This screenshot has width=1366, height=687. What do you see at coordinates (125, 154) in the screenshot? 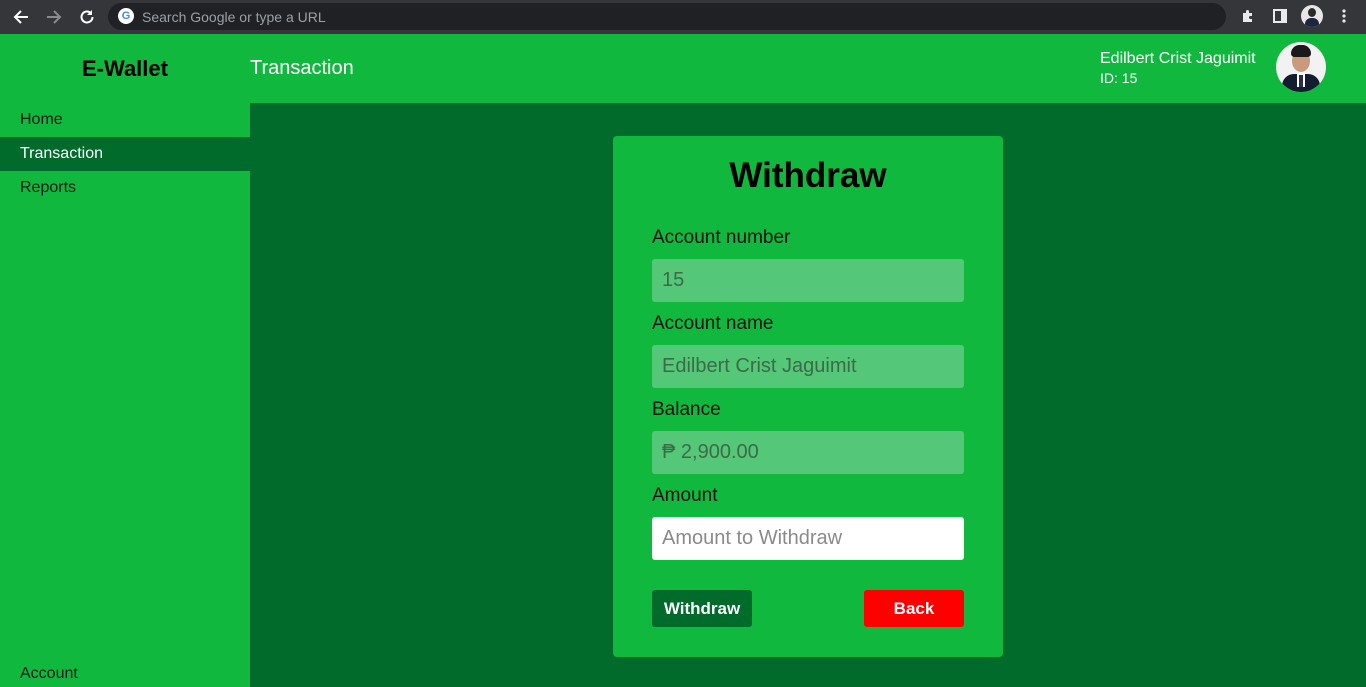
I see `sidebar-item-transaction: Transaction` at bounding box center [125, 154].